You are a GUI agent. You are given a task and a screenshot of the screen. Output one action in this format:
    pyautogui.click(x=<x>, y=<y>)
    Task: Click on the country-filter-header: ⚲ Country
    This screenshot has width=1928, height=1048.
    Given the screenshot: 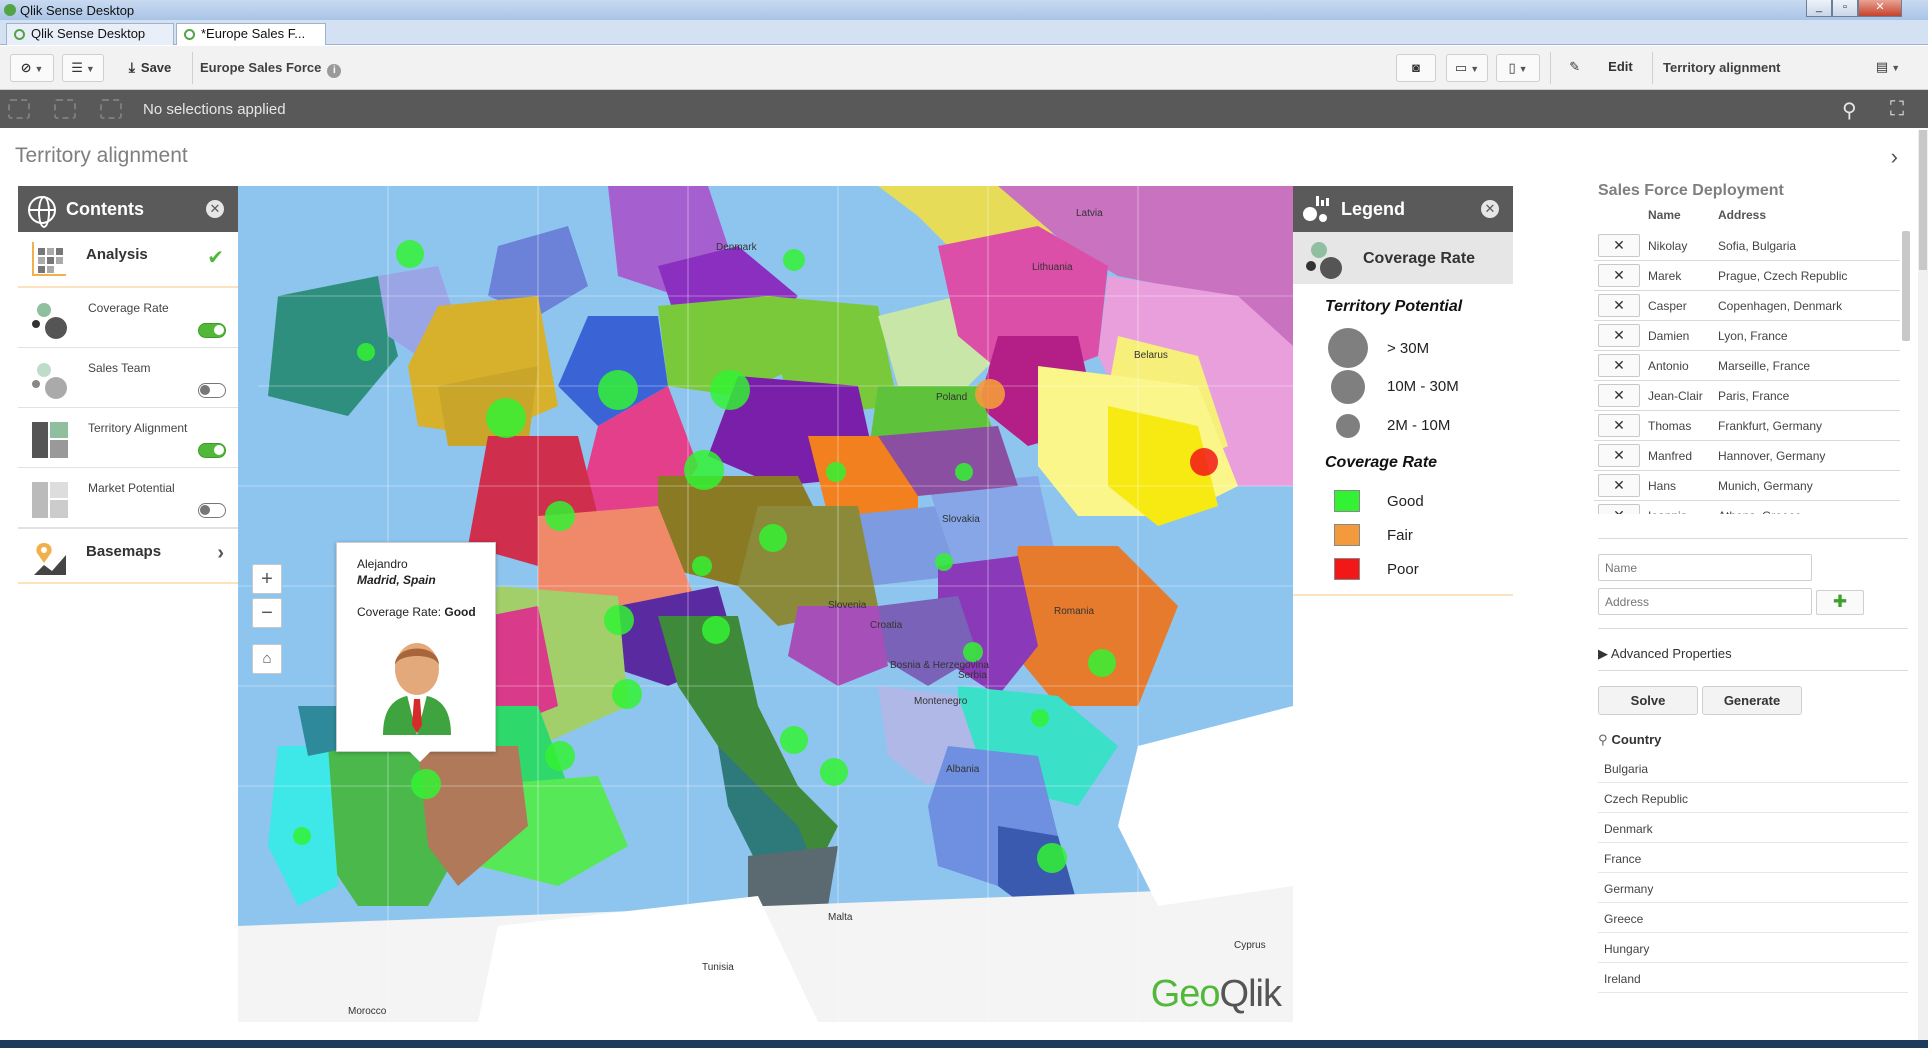 What is the action you would take?
    pyautogui.click(x=1629, y=740)
    